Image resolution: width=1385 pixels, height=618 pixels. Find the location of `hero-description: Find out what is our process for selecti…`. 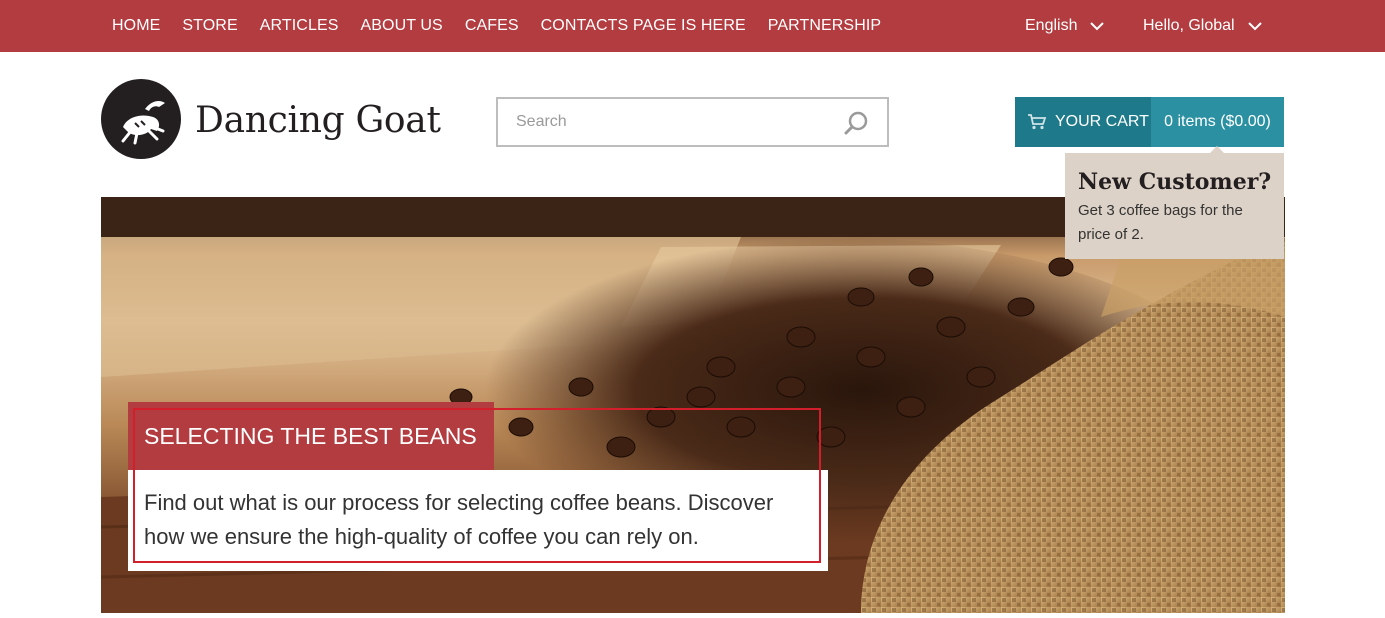

hero-description: Find out what is our process for selecti… is located at coordinates (478, 520).